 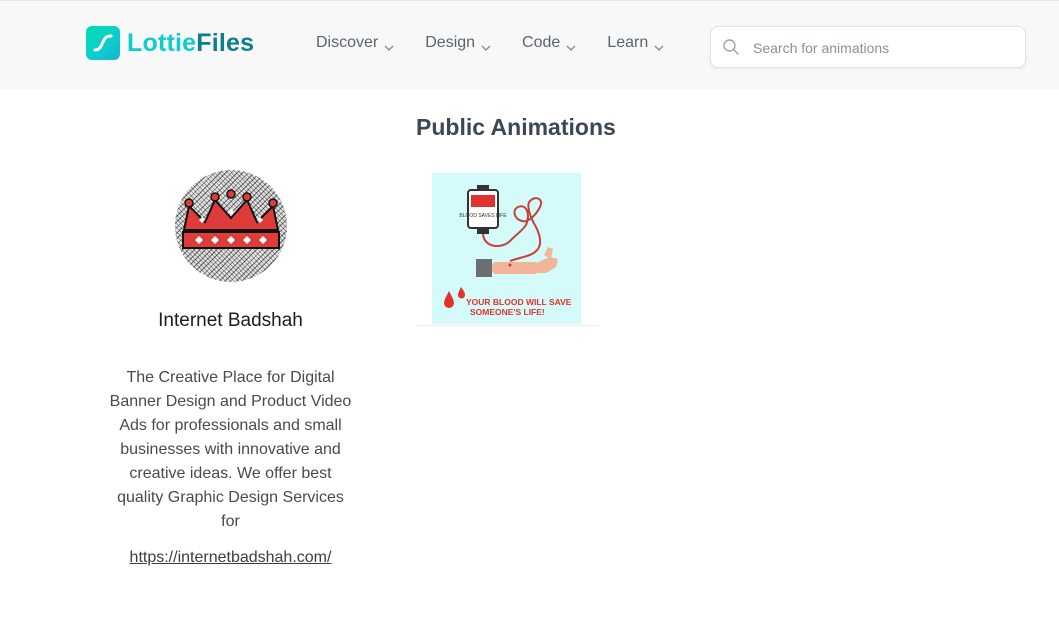 I want to click on nav-label: Discover, so click(x=347, y=42).